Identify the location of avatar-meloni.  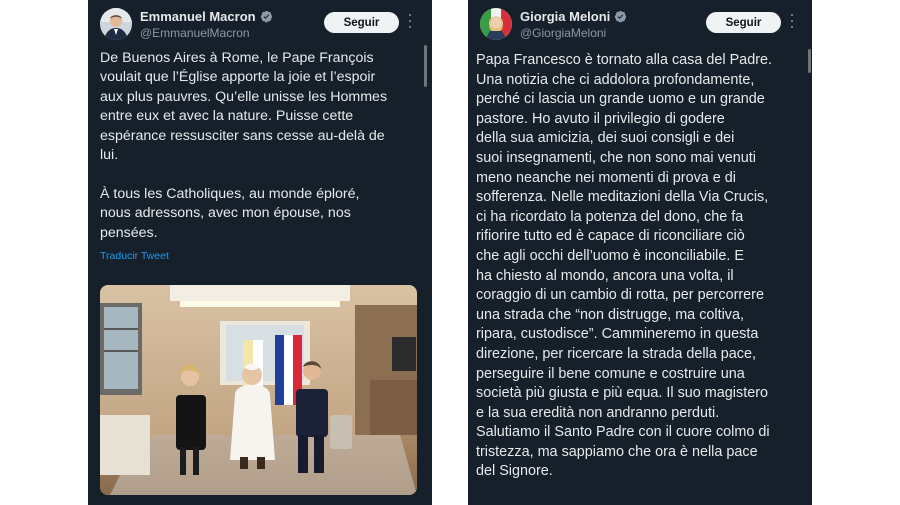
(496, 24).